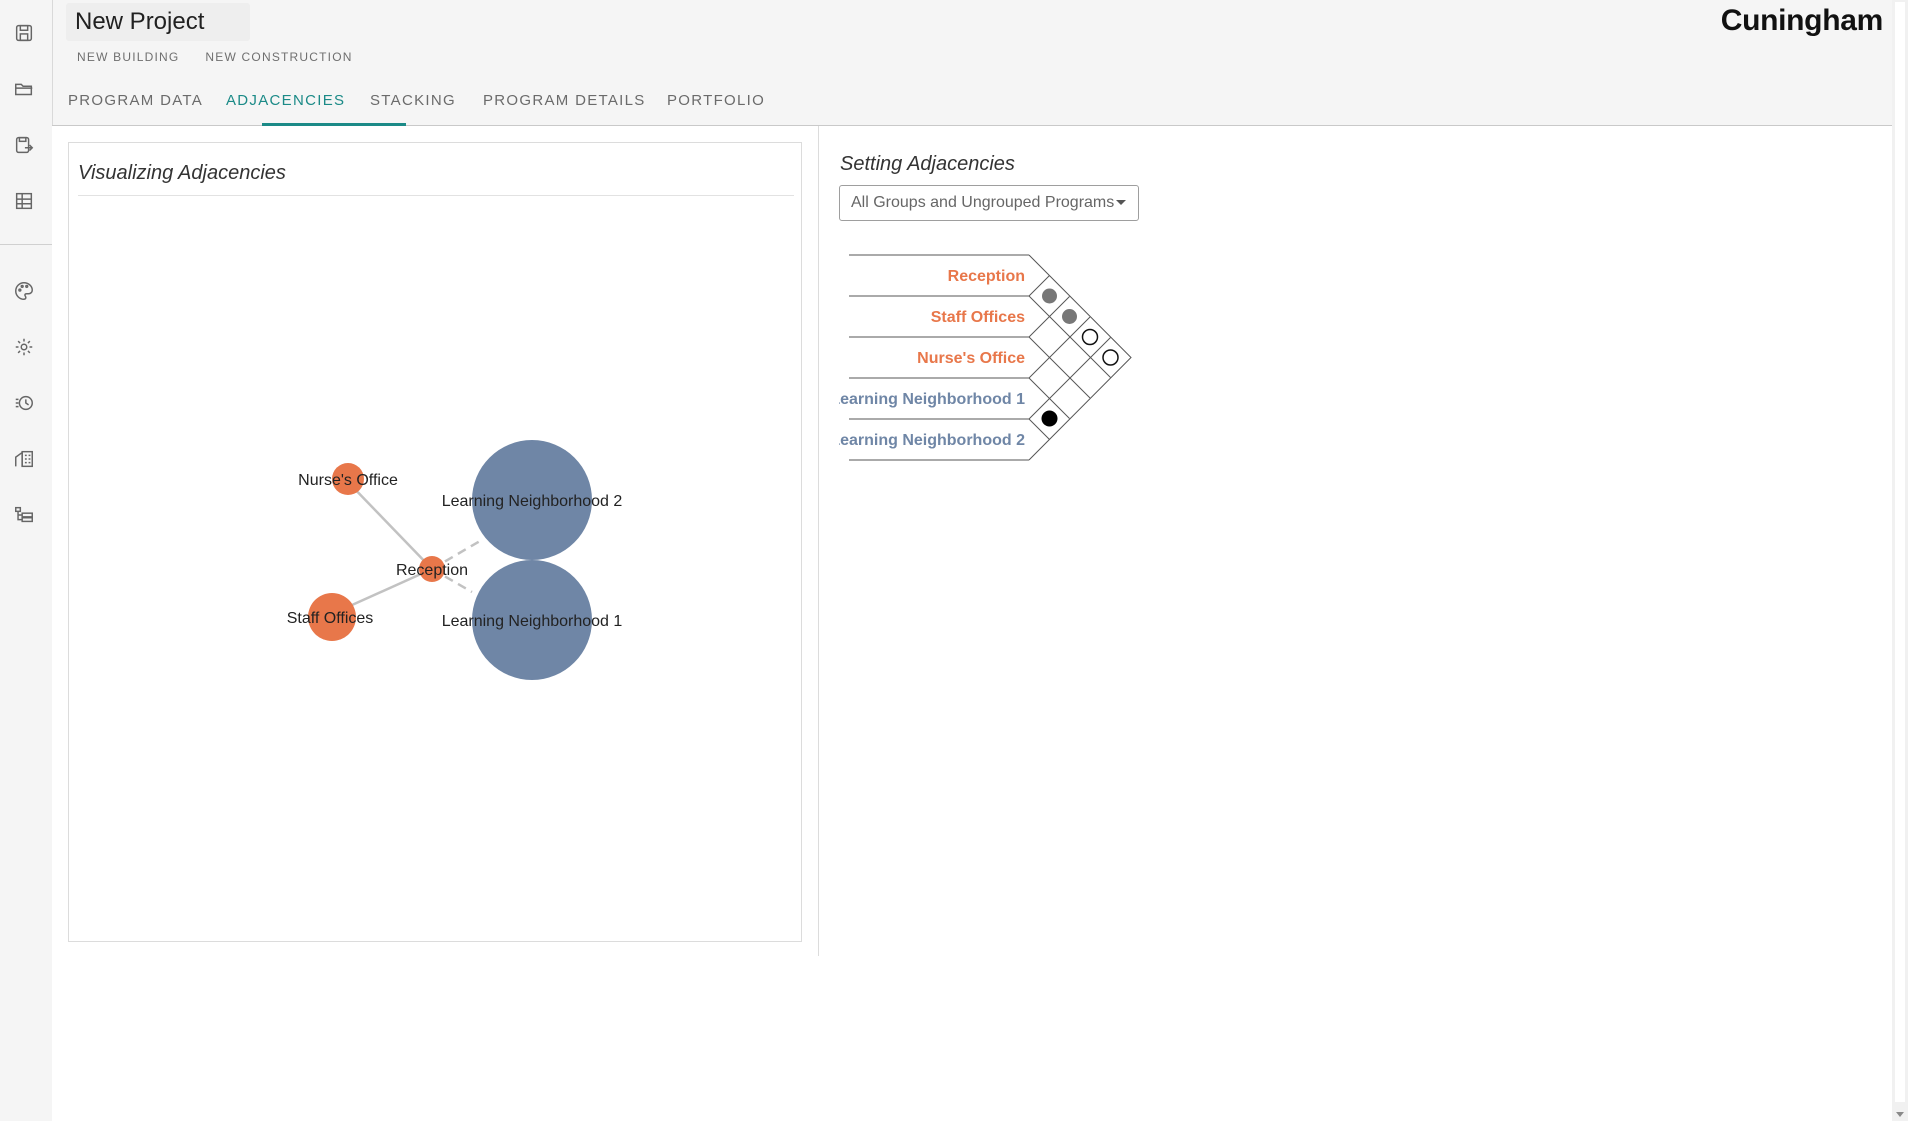 This screenshot has height=1121, width=1908. I want to click on project-subnav: NEW BUILDING NEW CONSTRUCTION, so click(215, 57).